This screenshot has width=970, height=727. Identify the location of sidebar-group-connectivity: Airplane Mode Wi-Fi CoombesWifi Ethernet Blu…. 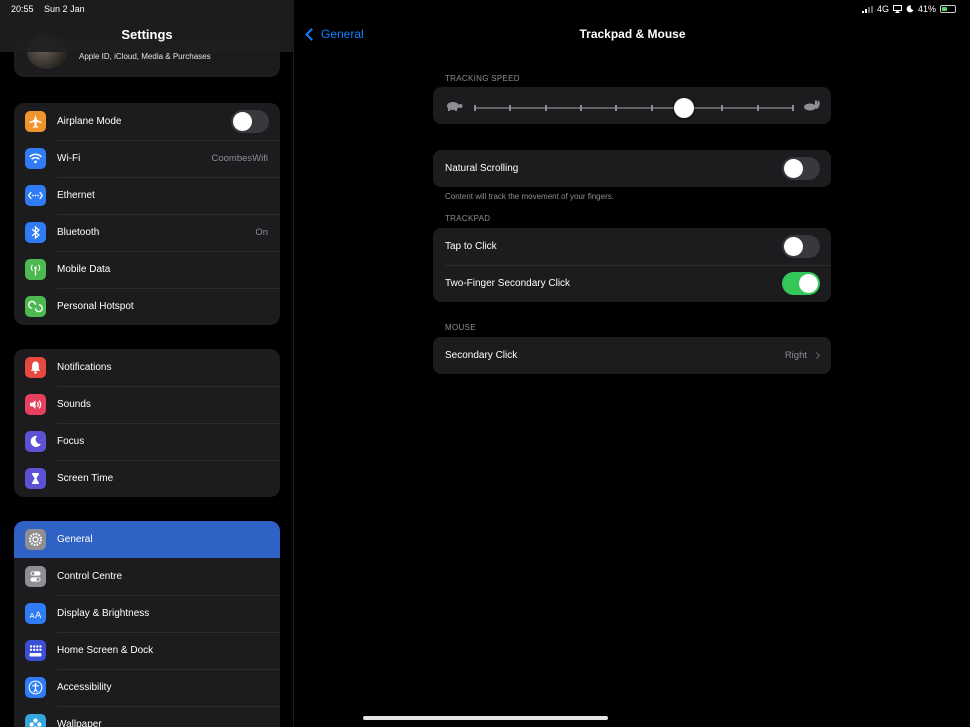
(147, 214).